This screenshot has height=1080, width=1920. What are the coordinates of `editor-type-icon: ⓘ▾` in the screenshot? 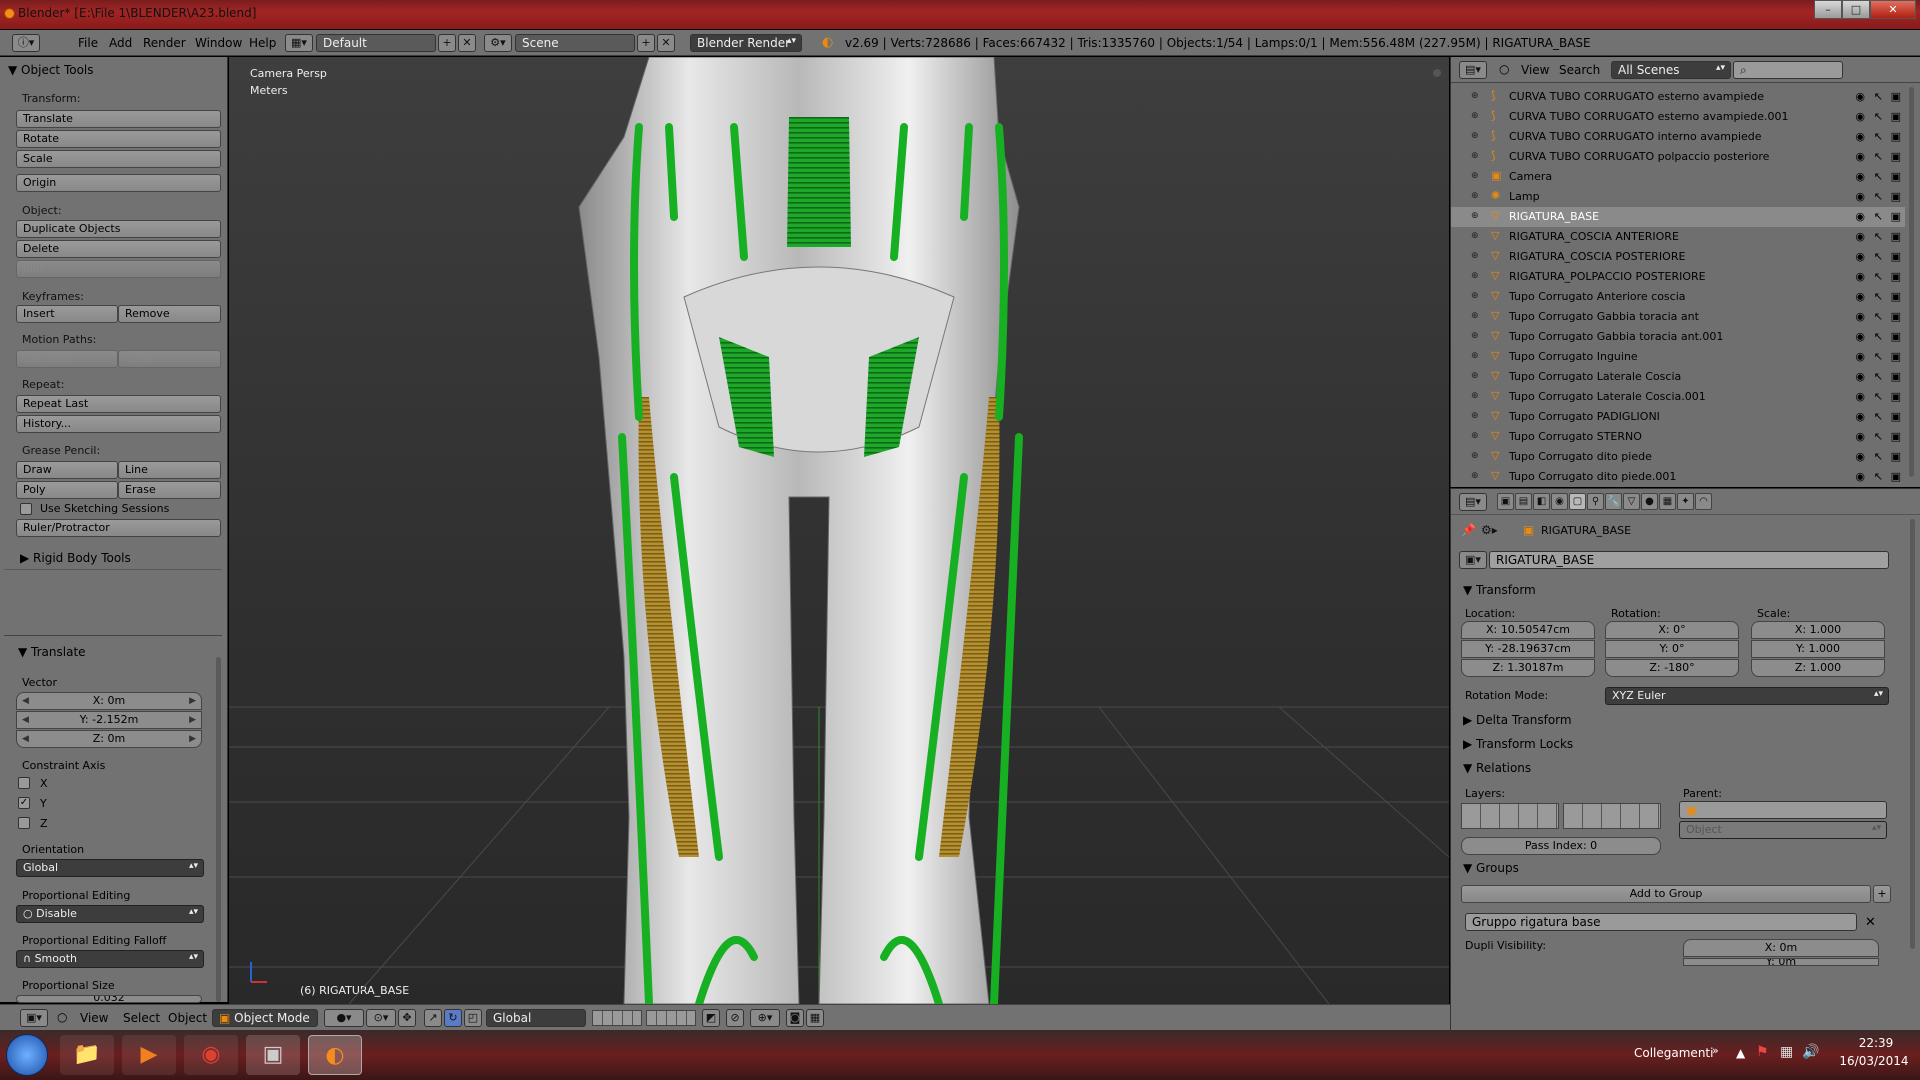 It's located at (26, 43).